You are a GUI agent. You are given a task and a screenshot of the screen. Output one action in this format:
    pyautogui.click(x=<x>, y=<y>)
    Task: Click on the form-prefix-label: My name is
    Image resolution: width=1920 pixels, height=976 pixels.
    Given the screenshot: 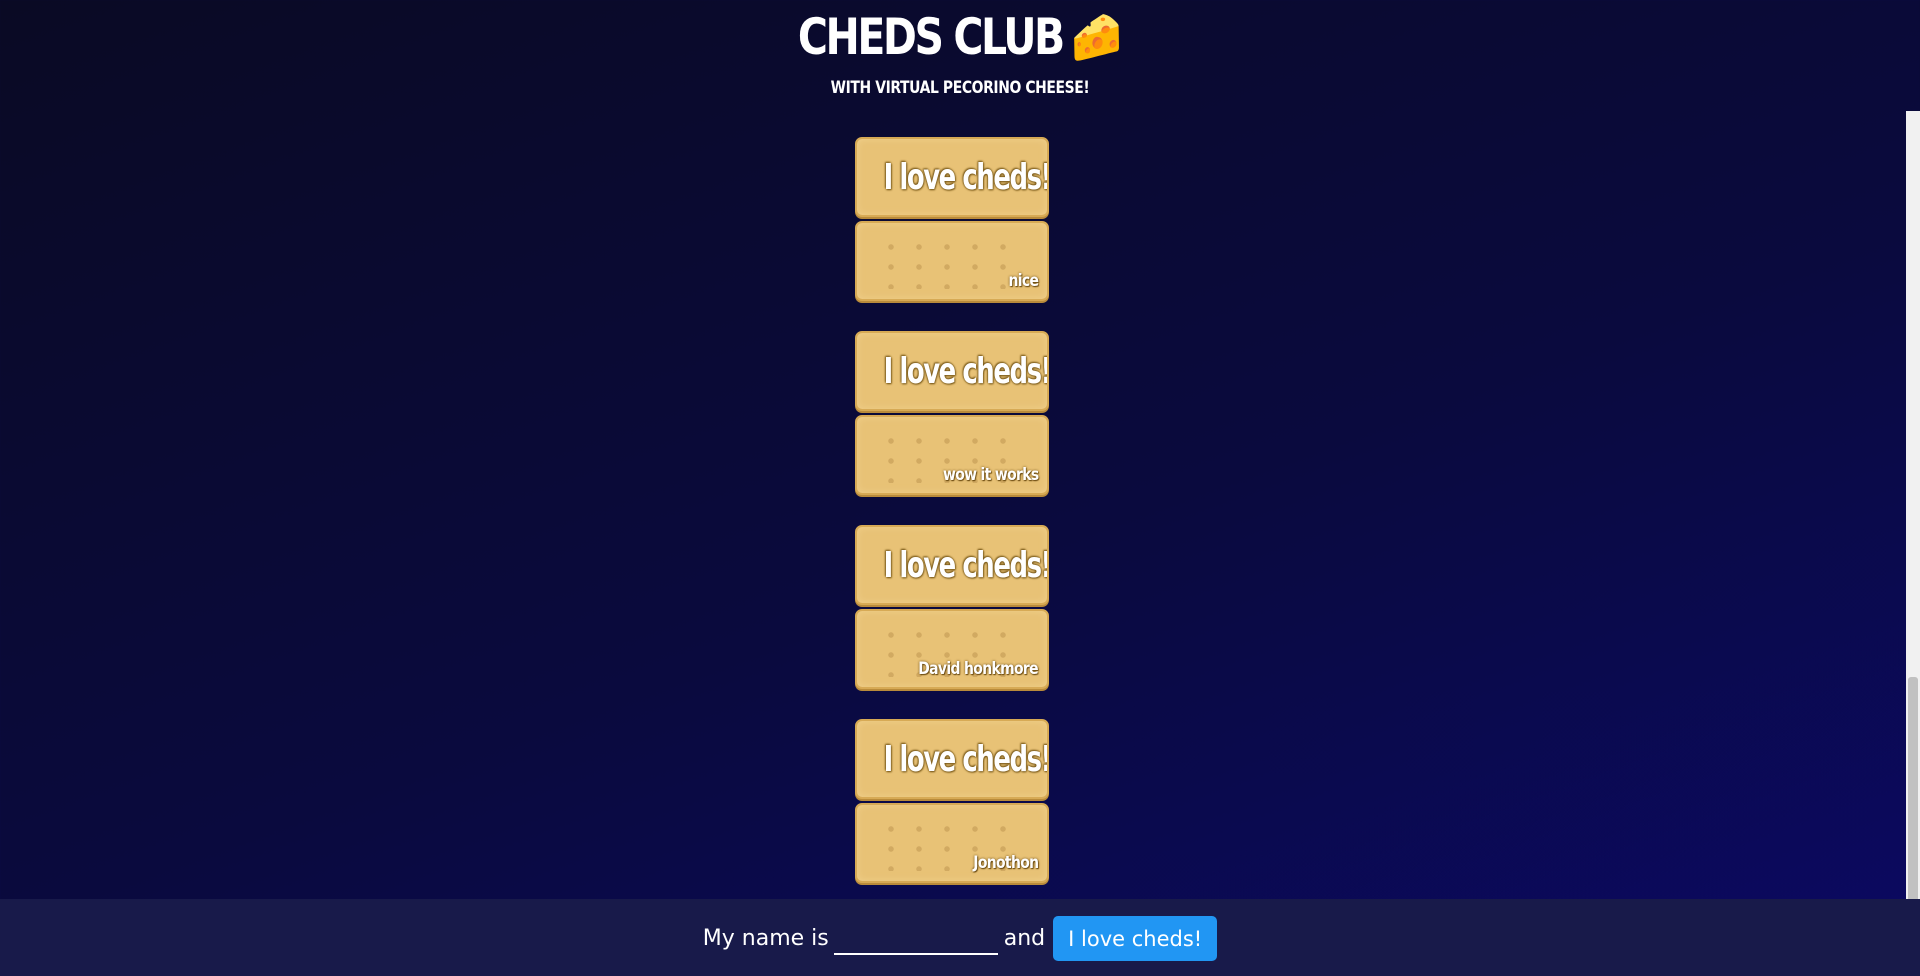 What is the action you would take?
    pyautogui.click(x=765, y=938)
    